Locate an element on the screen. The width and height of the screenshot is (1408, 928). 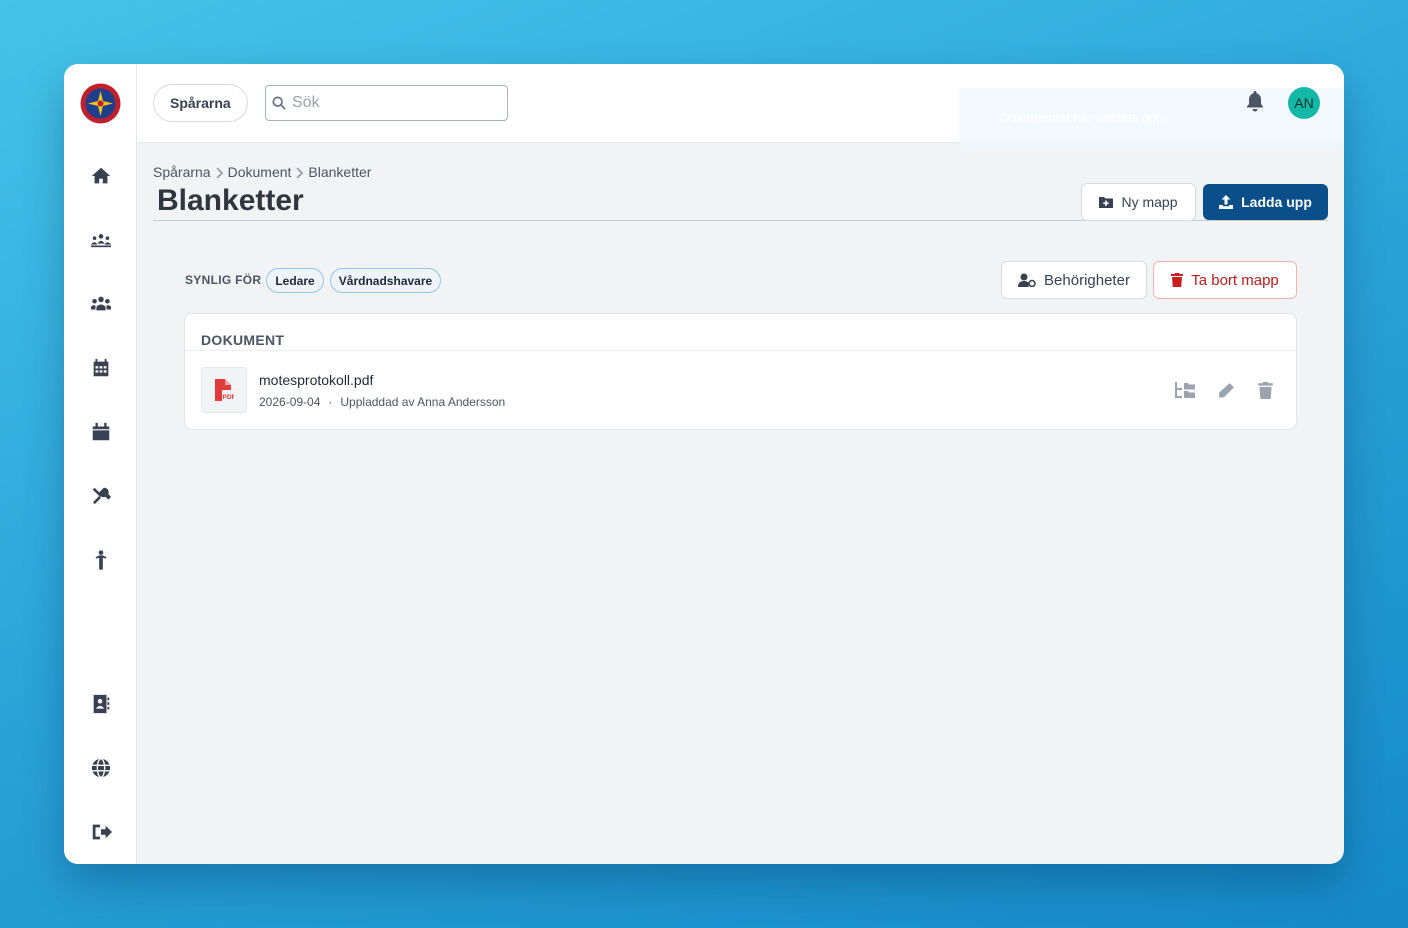
search-box is located at coordinates (386, 103).